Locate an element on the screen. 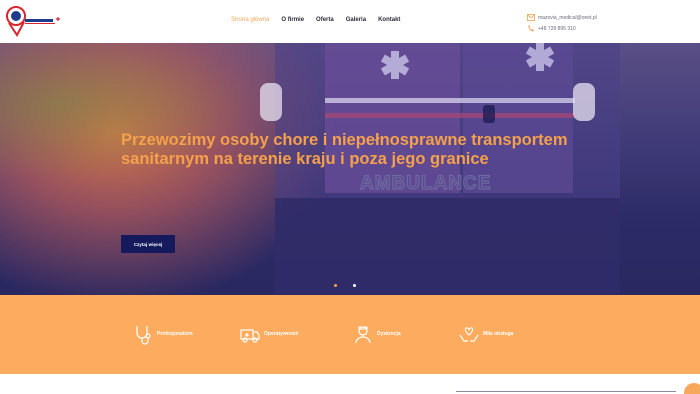 The width and height of the screenshot is (700, 394). email-row: mazovia_medical@onet.pl is located at coordinates (562, 17).